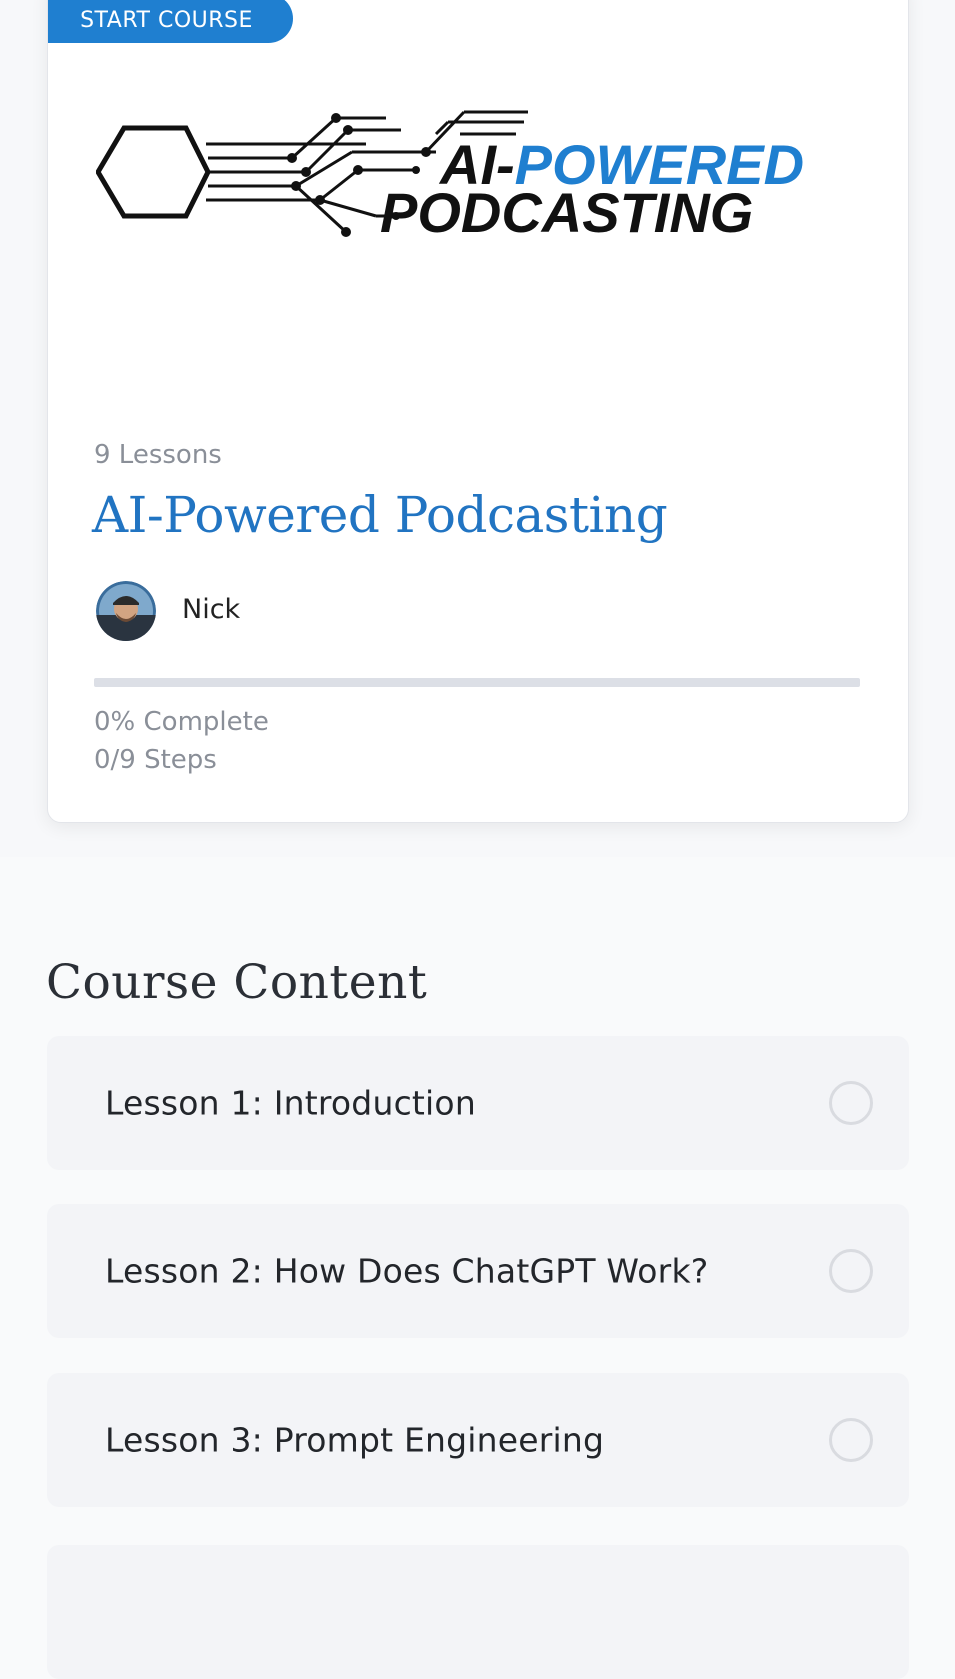 The image size is (955, 1679). What do you see at coordinates (380, 515) in the screenshot?
I see `course-title: AI-Powered Podcasting` at bounding box center [380, 515].